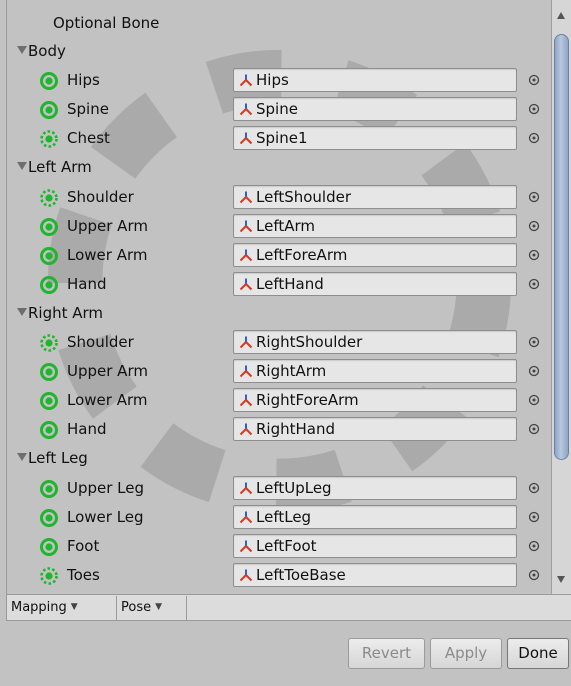 This screenshot has height=686, width=571. Describe the element at coordinates (375, 80) in the screenshot. I see `bone-transform-field: Hips` at that location.